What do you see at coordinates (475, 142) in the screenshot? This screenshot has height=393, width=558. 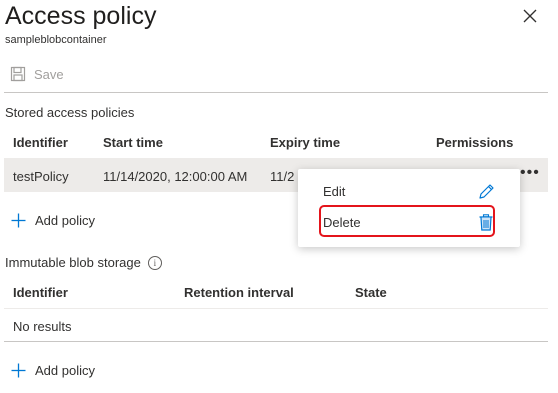 I see `column-header-permissions: Permissions` at bounding box center [475, 142].